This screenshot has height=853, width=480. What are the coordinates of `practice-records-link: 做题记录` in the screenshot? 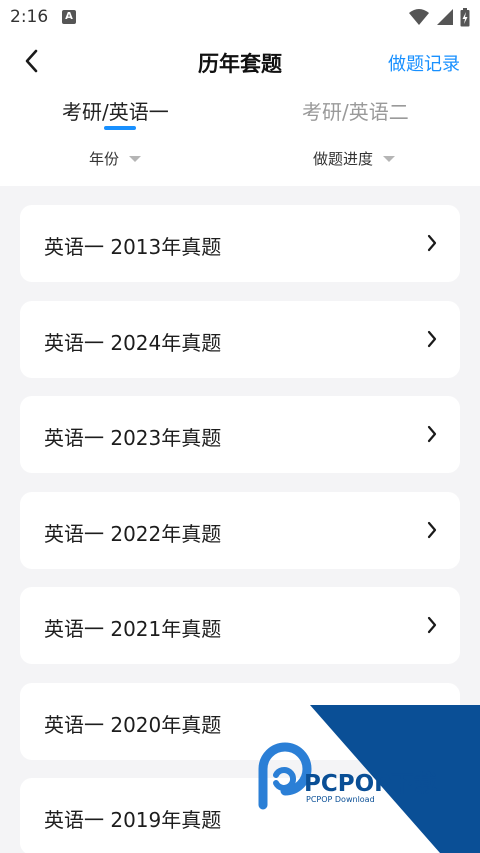 It's located at (424, 63).